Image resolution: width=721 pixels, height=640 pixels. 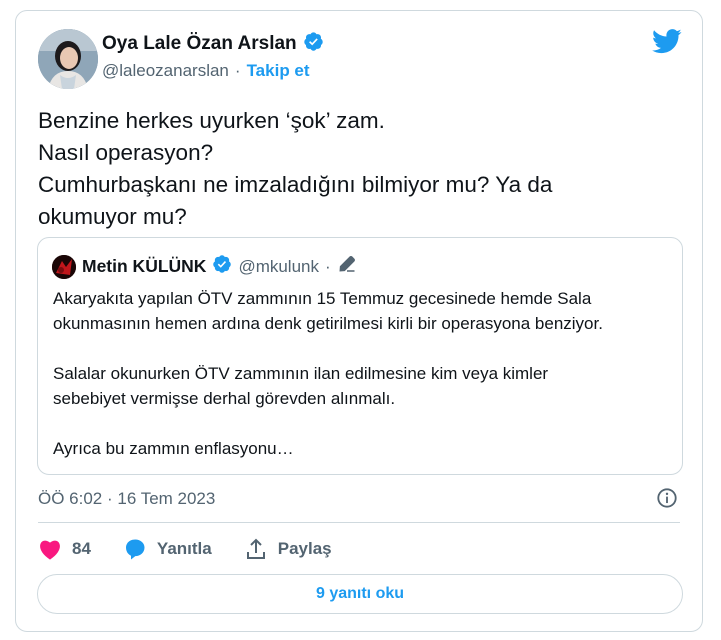 I want to click on reply-label: Yanıtla, so click(x=184, y=548).